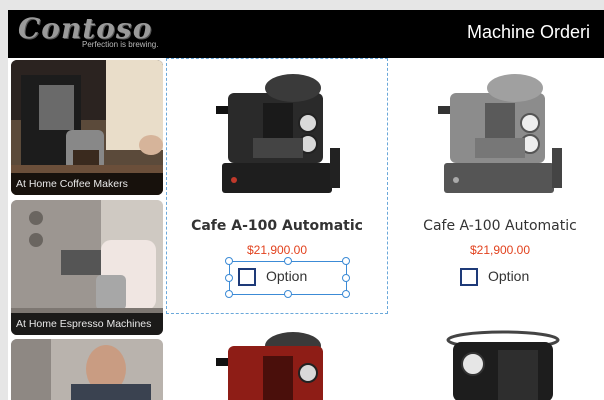 This screenshot has height=400, width=604. I want to click on option-label: Option, so click(509, 276).